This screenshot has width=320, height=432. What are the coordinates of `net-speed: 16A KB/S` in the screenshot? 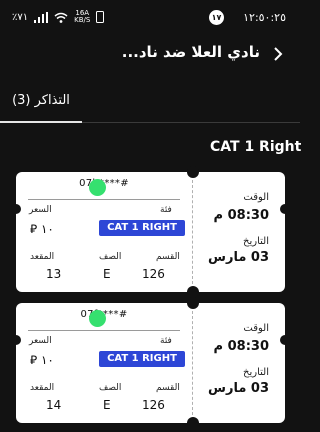 It's located at (82, 17).